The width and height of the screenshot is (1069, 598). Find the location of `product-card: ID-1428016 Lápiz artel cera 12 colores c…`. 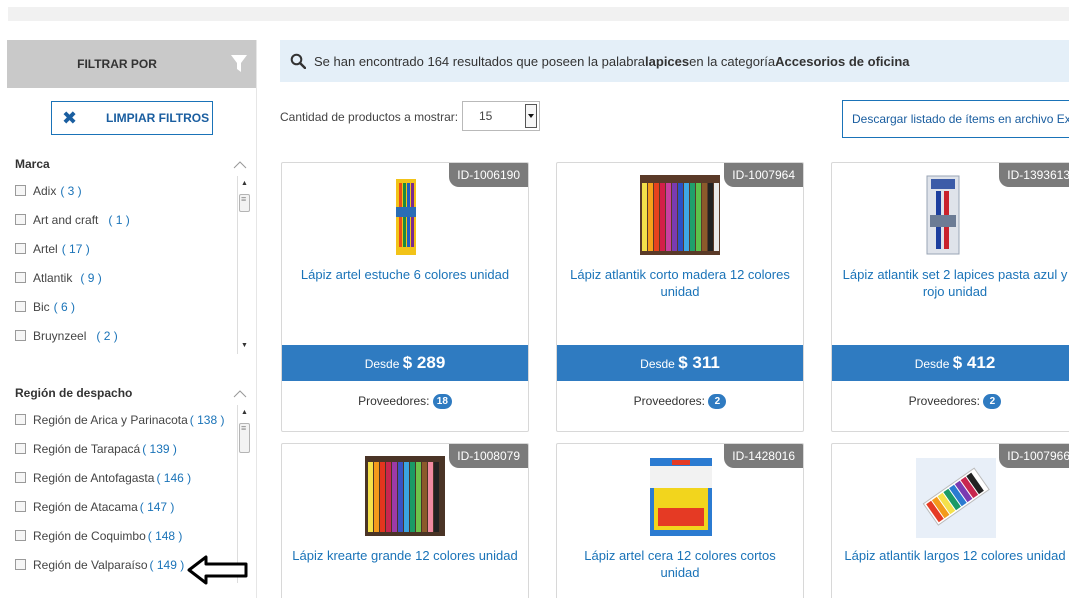

product-card: ID-1428016 Lápiz artel cera 12 colores c… is located at coordinates (680, 520).